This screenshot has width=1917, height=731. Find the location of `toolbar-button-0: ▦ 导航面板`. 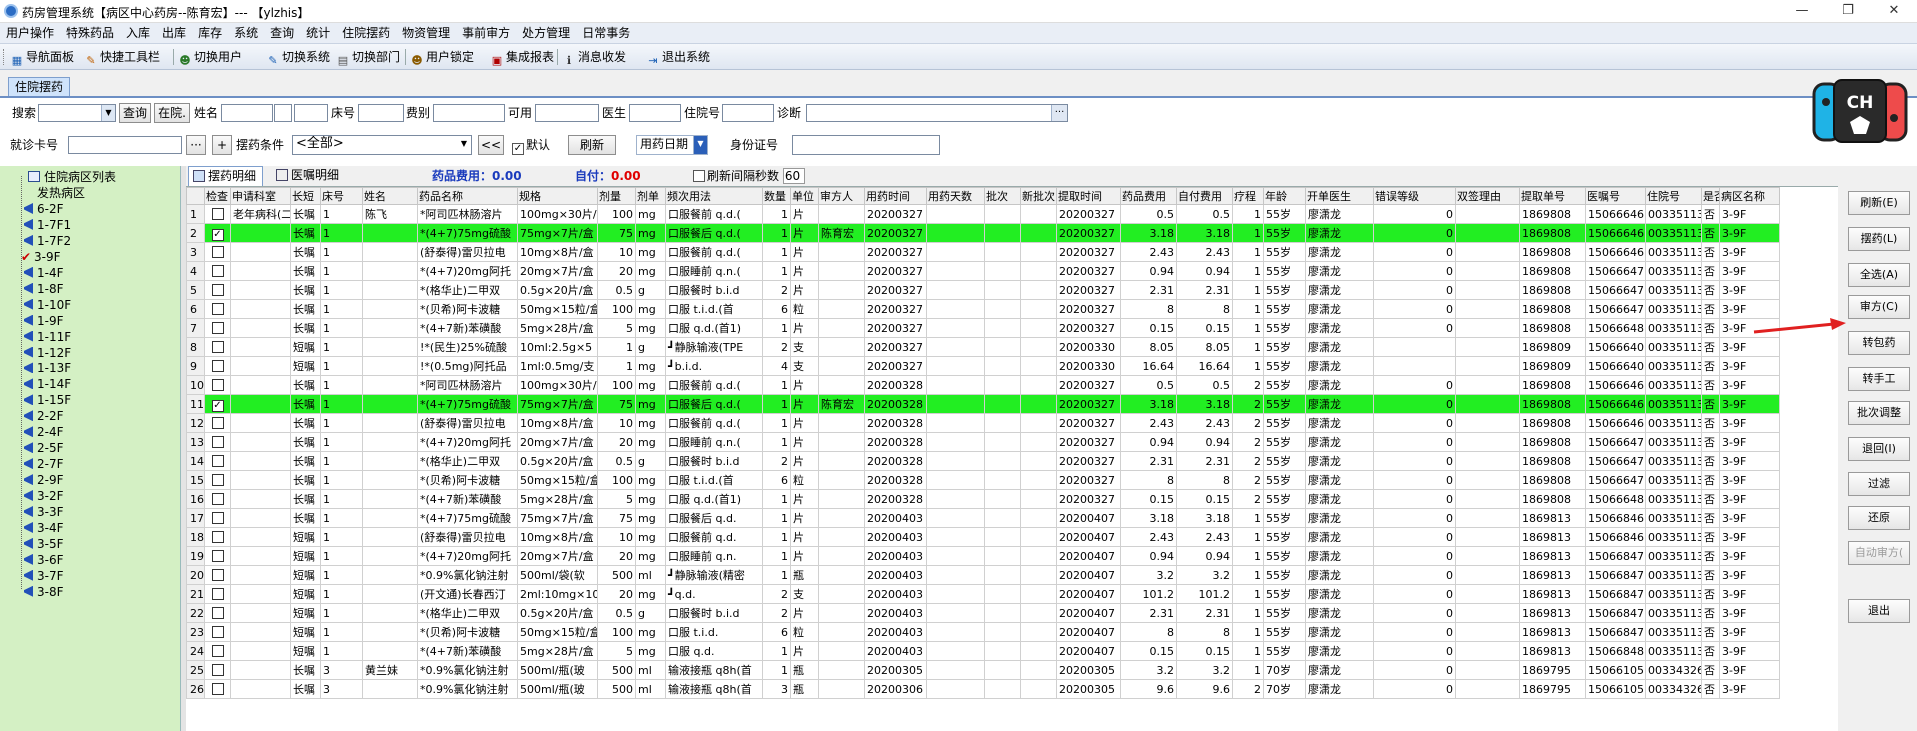

toolbar-button-0: ▦ 导航面板 is located at coordinates (42, 57).